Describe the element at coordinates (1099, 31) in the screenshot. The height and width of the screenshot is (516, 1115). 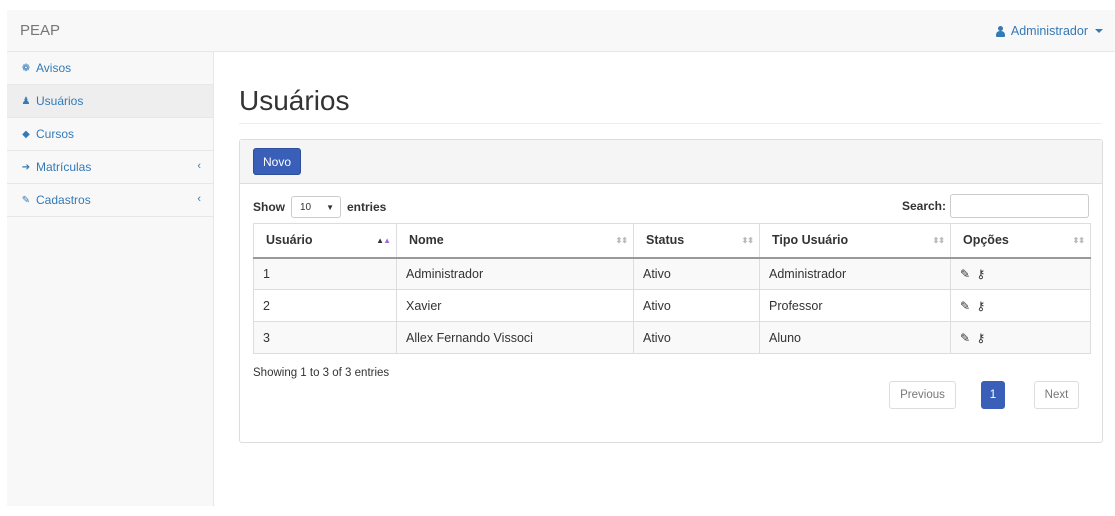
I see `caret-down-icon` at that location.